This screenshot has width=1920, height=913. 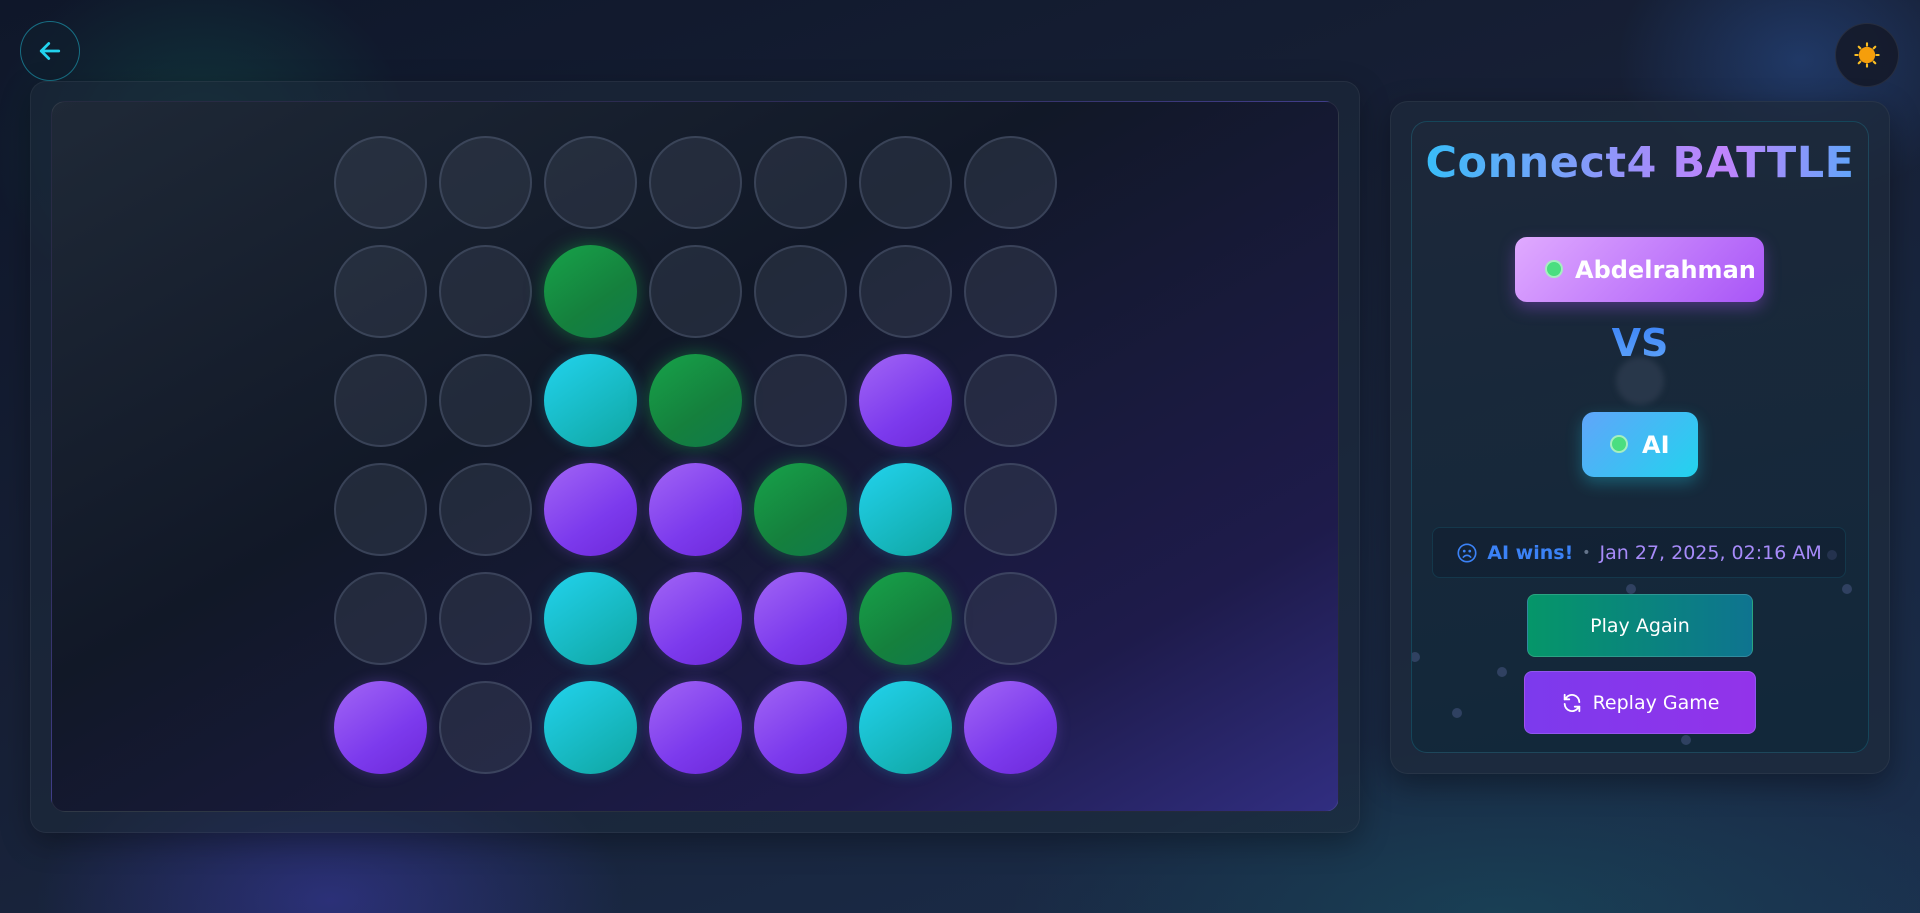 What do you see at coordinates (1640, 381) in the screenshot?
I see `vs-glow` at bounding box center [1640, 381].